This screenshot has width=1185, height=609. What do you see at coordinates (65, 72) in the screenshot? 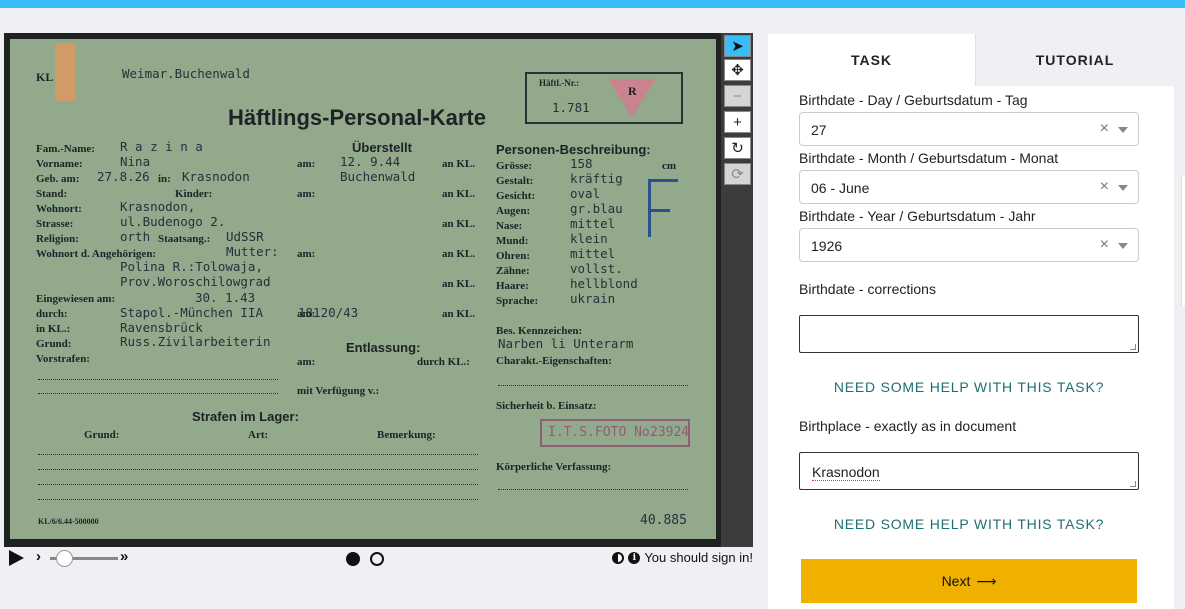
I see `card-tab-strip` at bounding box center [65, 72].